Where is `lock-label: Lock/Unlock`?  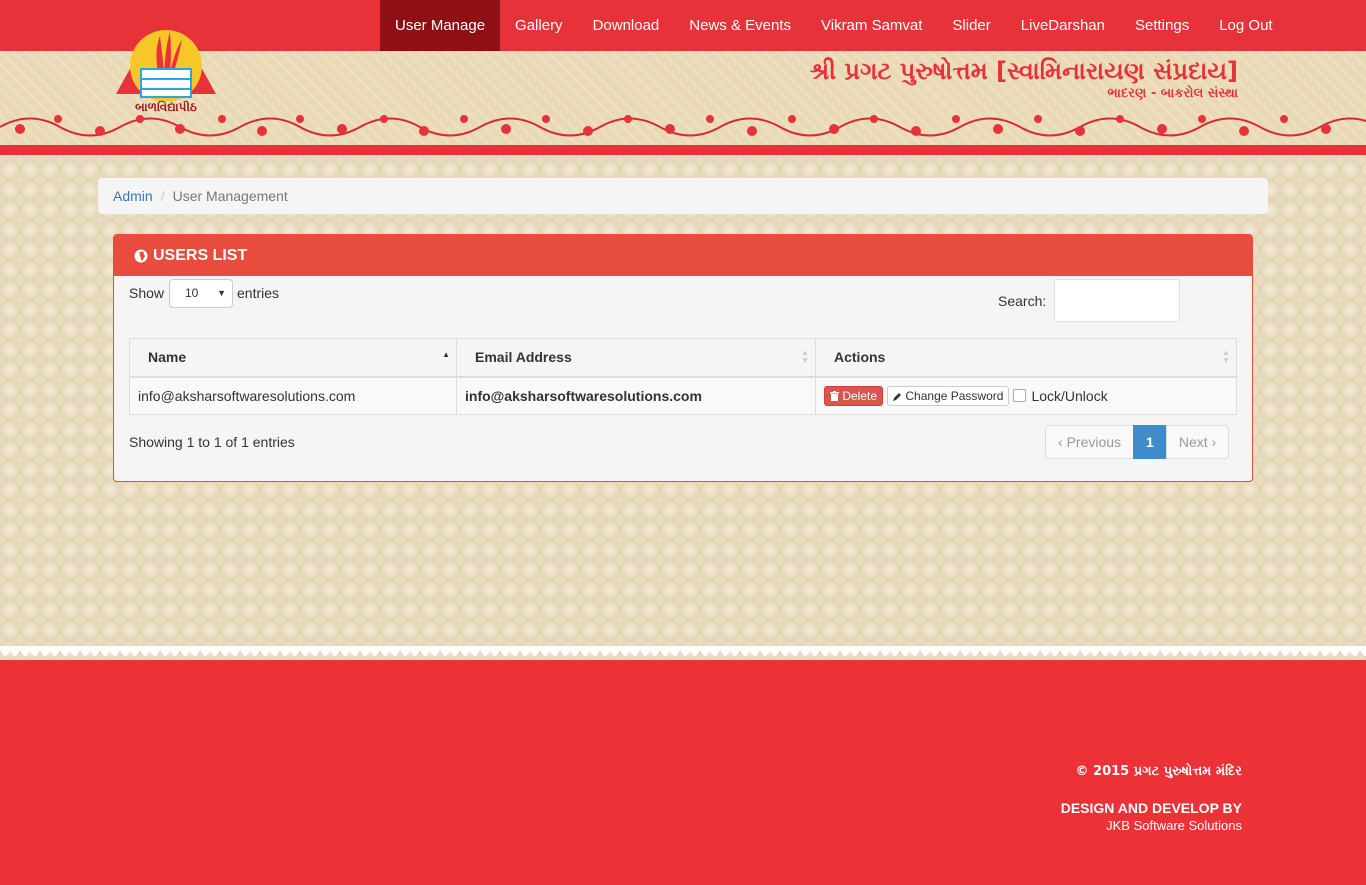 lock-label: Lock/Unlock is located at coordinates (1069, 395).